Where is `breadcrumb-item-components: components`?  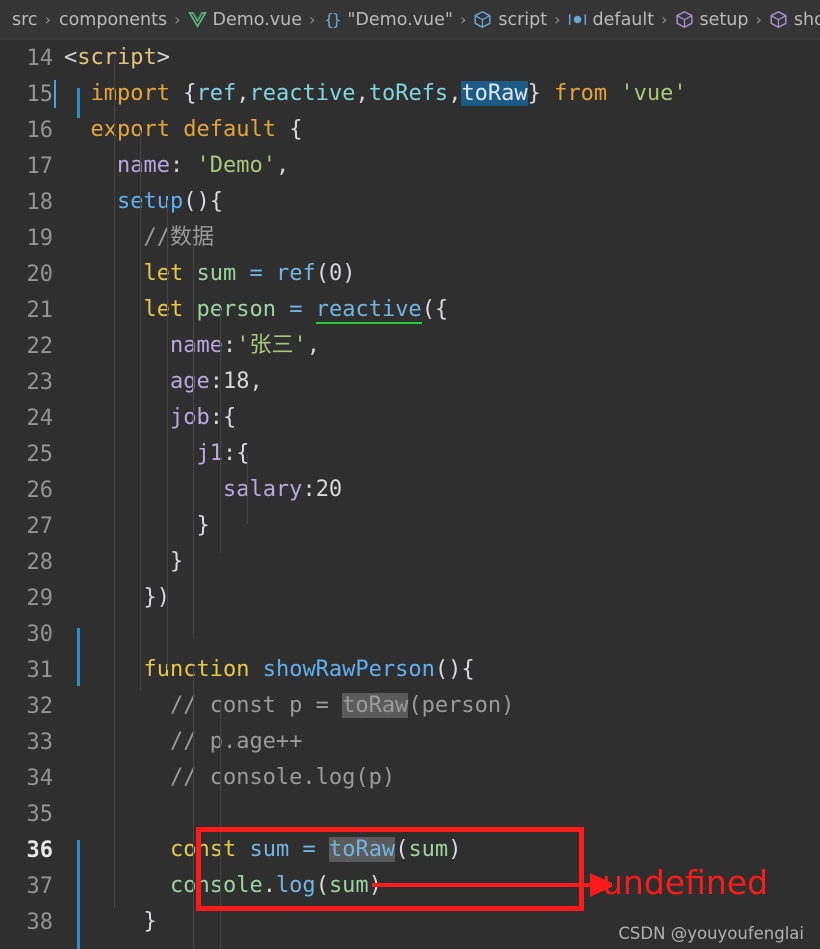 breadcrumb-item-components: components is located at coordinates (112, 20).